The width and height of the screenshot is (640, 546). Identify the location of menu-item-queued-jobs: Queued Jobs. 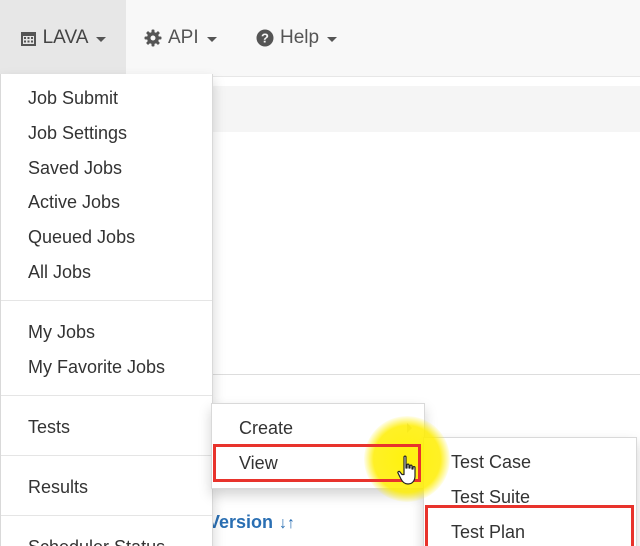
(106, 237).